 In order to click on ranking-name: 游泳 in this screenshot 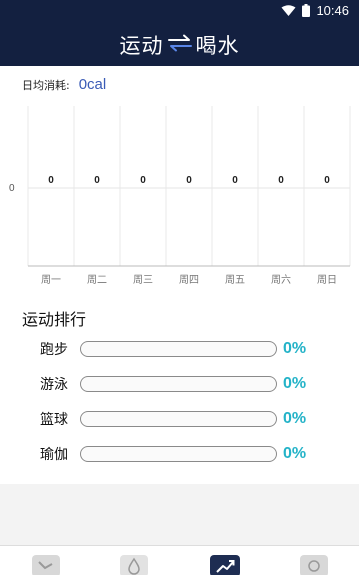, I will do `click(54, 385)`.